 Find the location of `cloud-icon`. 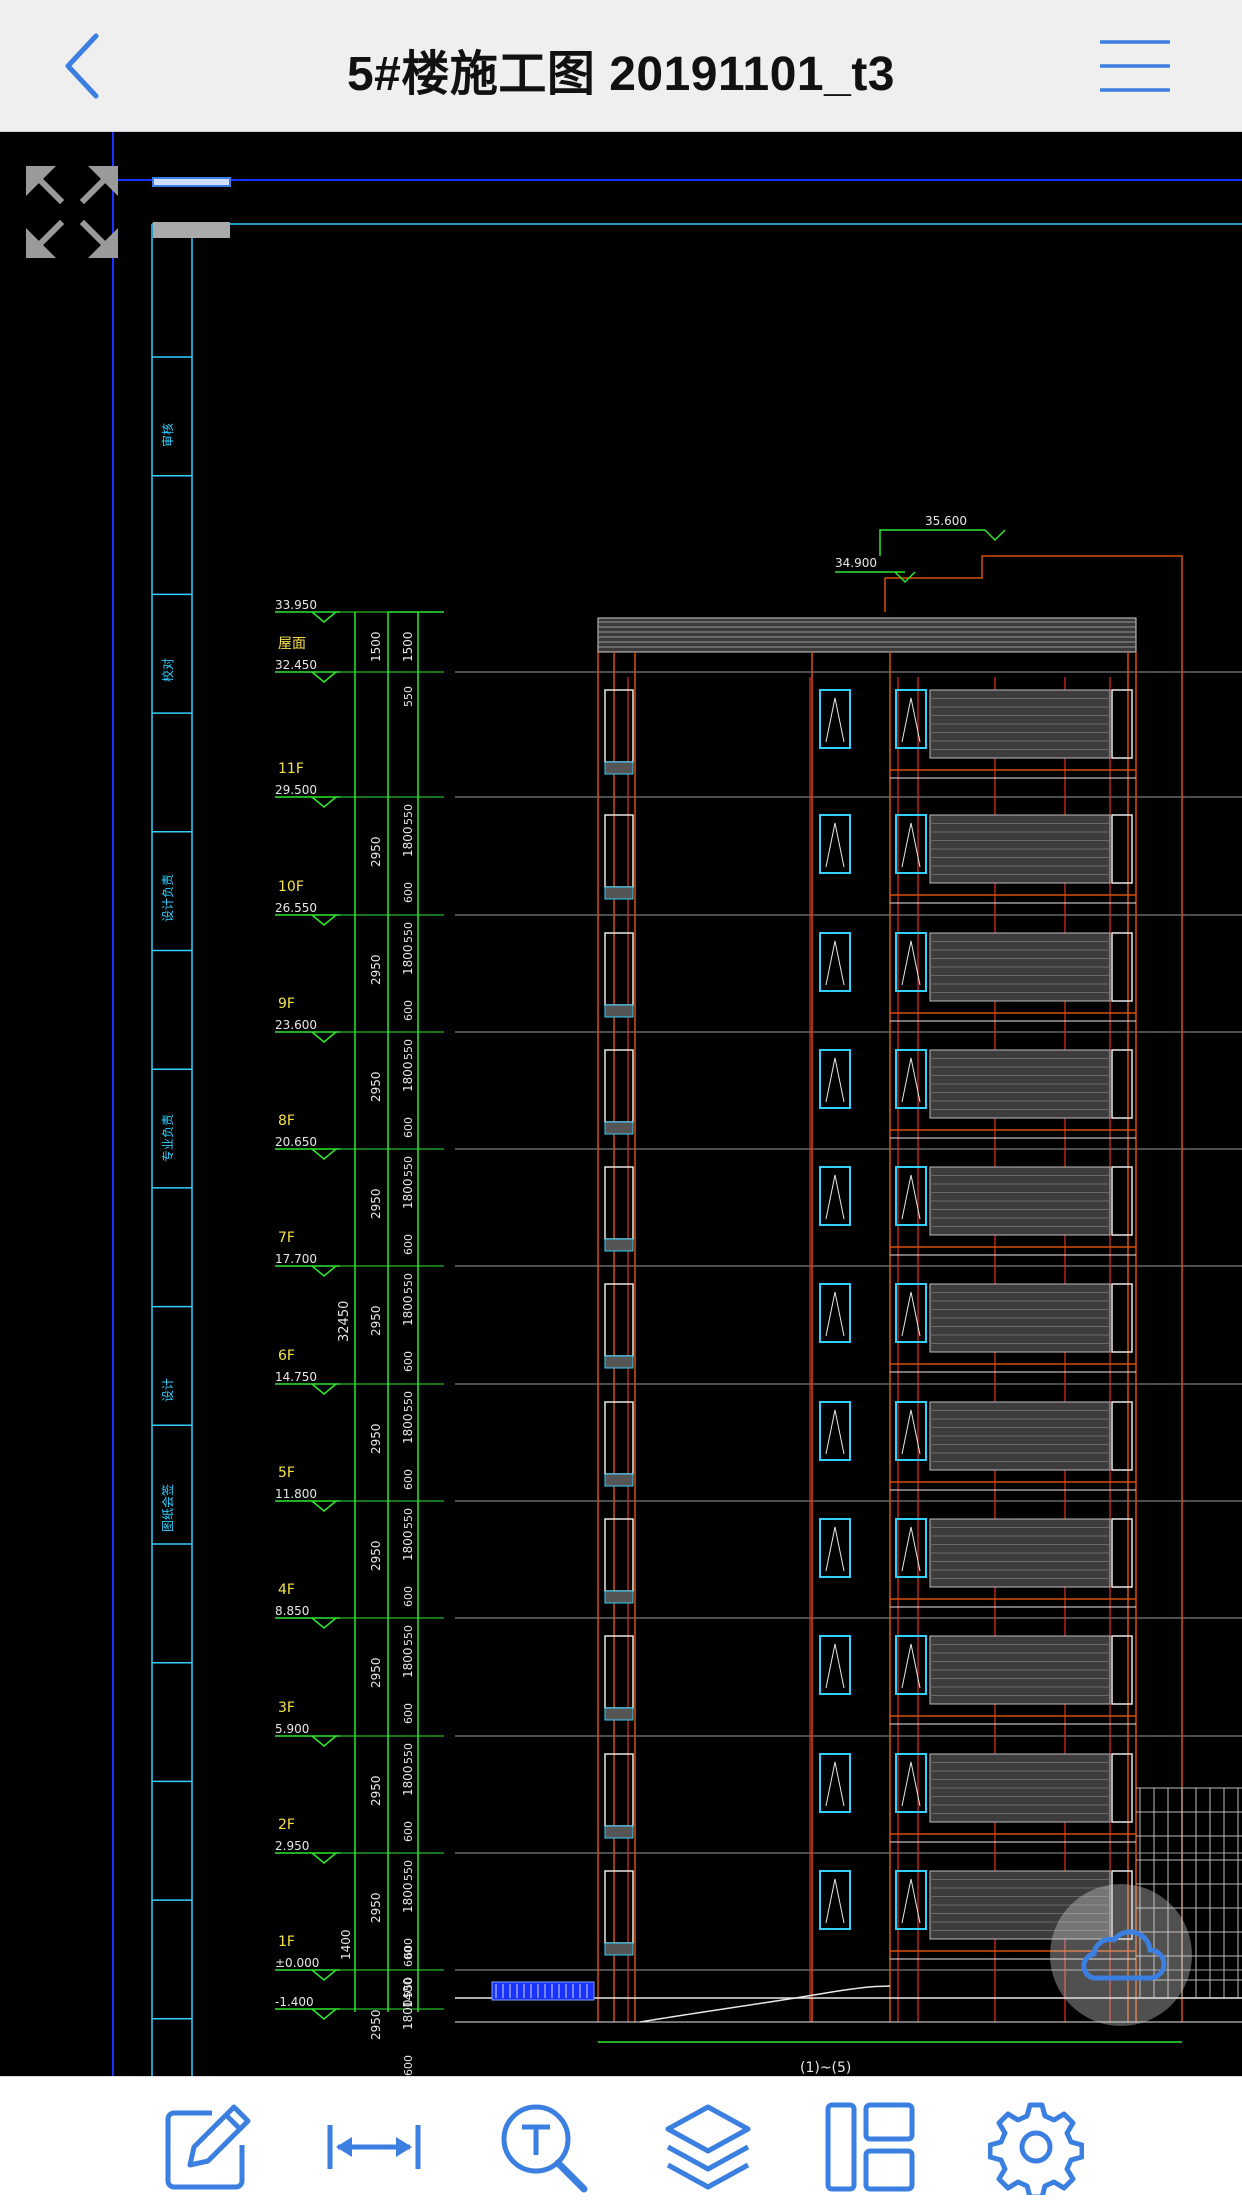

cloud-icon is located at coordinates (1124, 1955).